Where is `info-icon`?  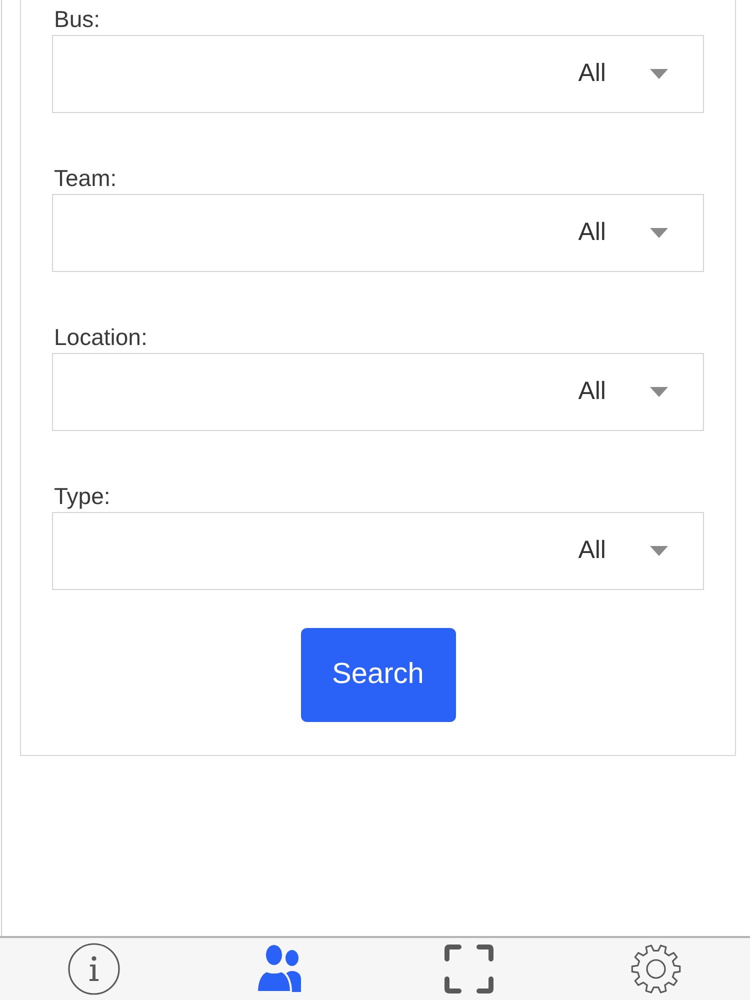 info-icon is located at coordinates (94, 969).